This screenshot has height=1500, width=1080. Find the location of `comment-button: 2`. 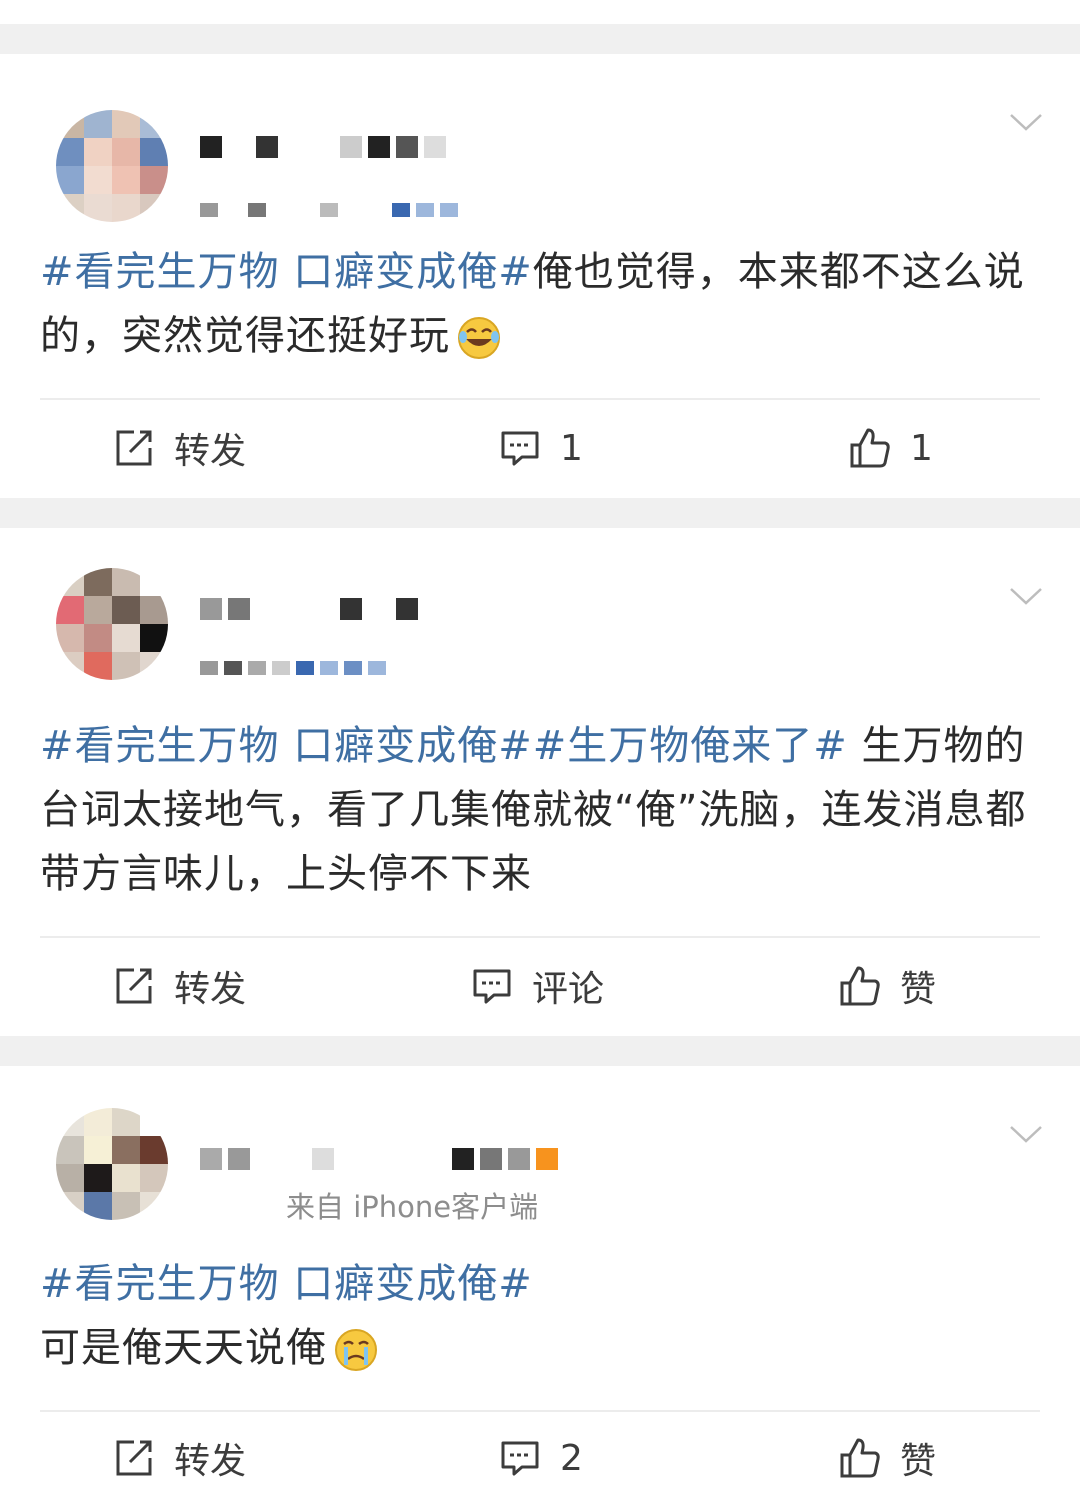

comment-button: 2 is located at coordinates (540, 1458).